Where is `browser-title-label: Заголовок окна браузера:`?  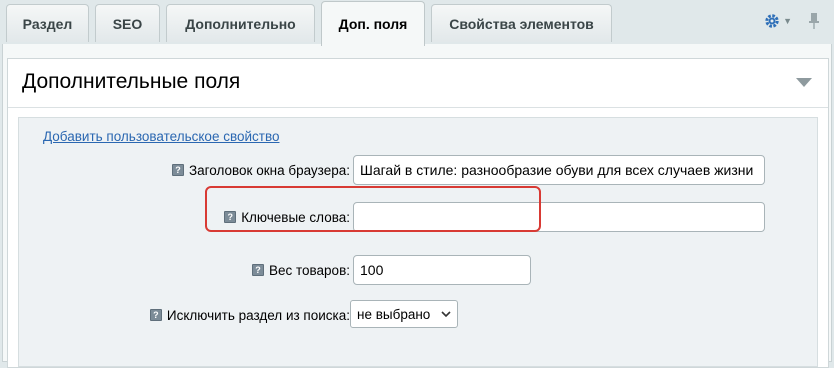
browser-title-label: Заголовок окна браузера: is located at coordinates (269, 170).